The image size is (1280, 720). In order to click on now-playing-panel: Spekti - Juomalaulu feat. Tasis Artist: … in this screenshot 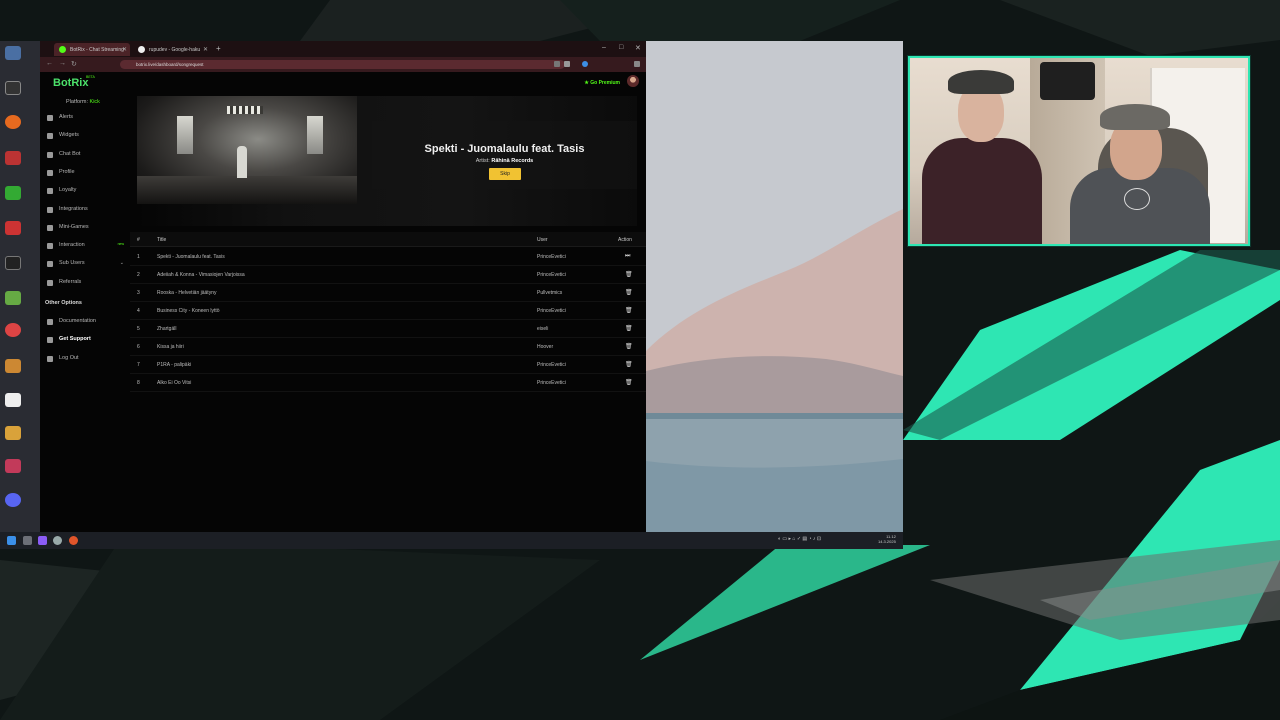, I will do `click(387, 161)`.